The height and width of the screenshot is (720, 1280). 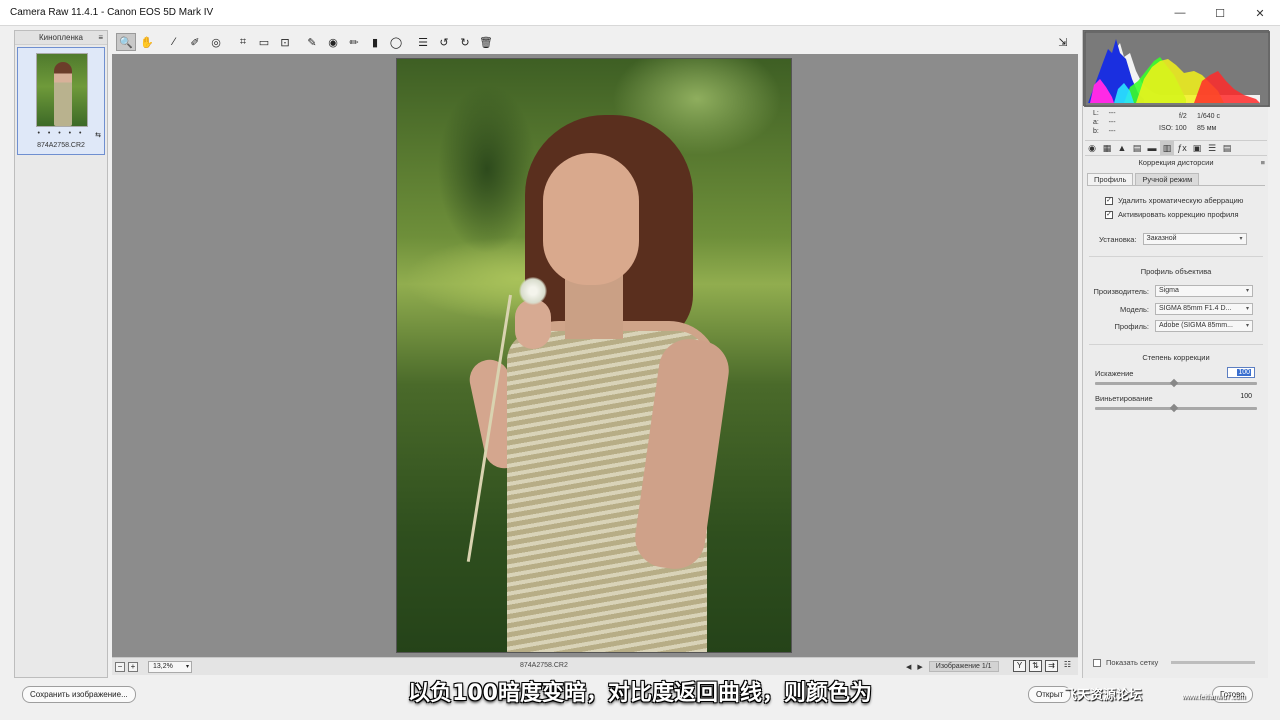 I want to click on hand-tool-icon: ✋, so click(x=147, y=42).